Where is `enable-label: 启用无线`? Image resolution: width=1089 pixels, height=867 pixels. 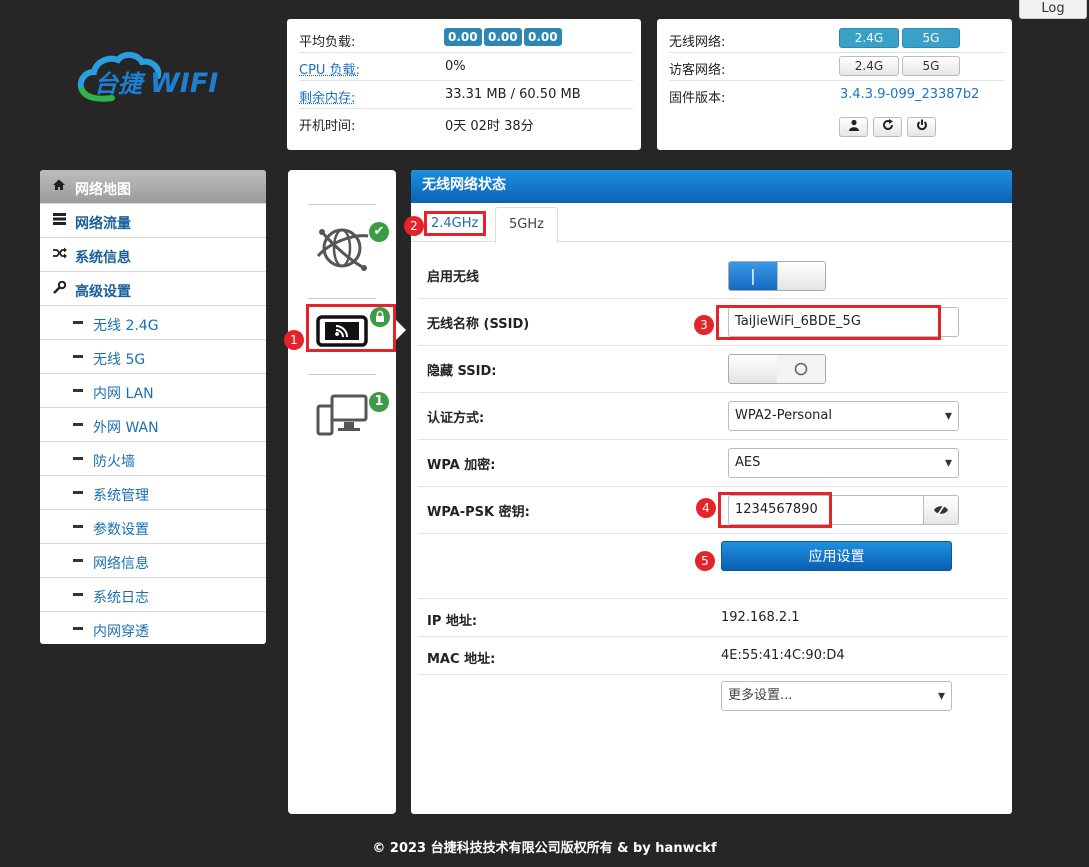 enable-label: 启用无线 is located at coordinates (453, 277).